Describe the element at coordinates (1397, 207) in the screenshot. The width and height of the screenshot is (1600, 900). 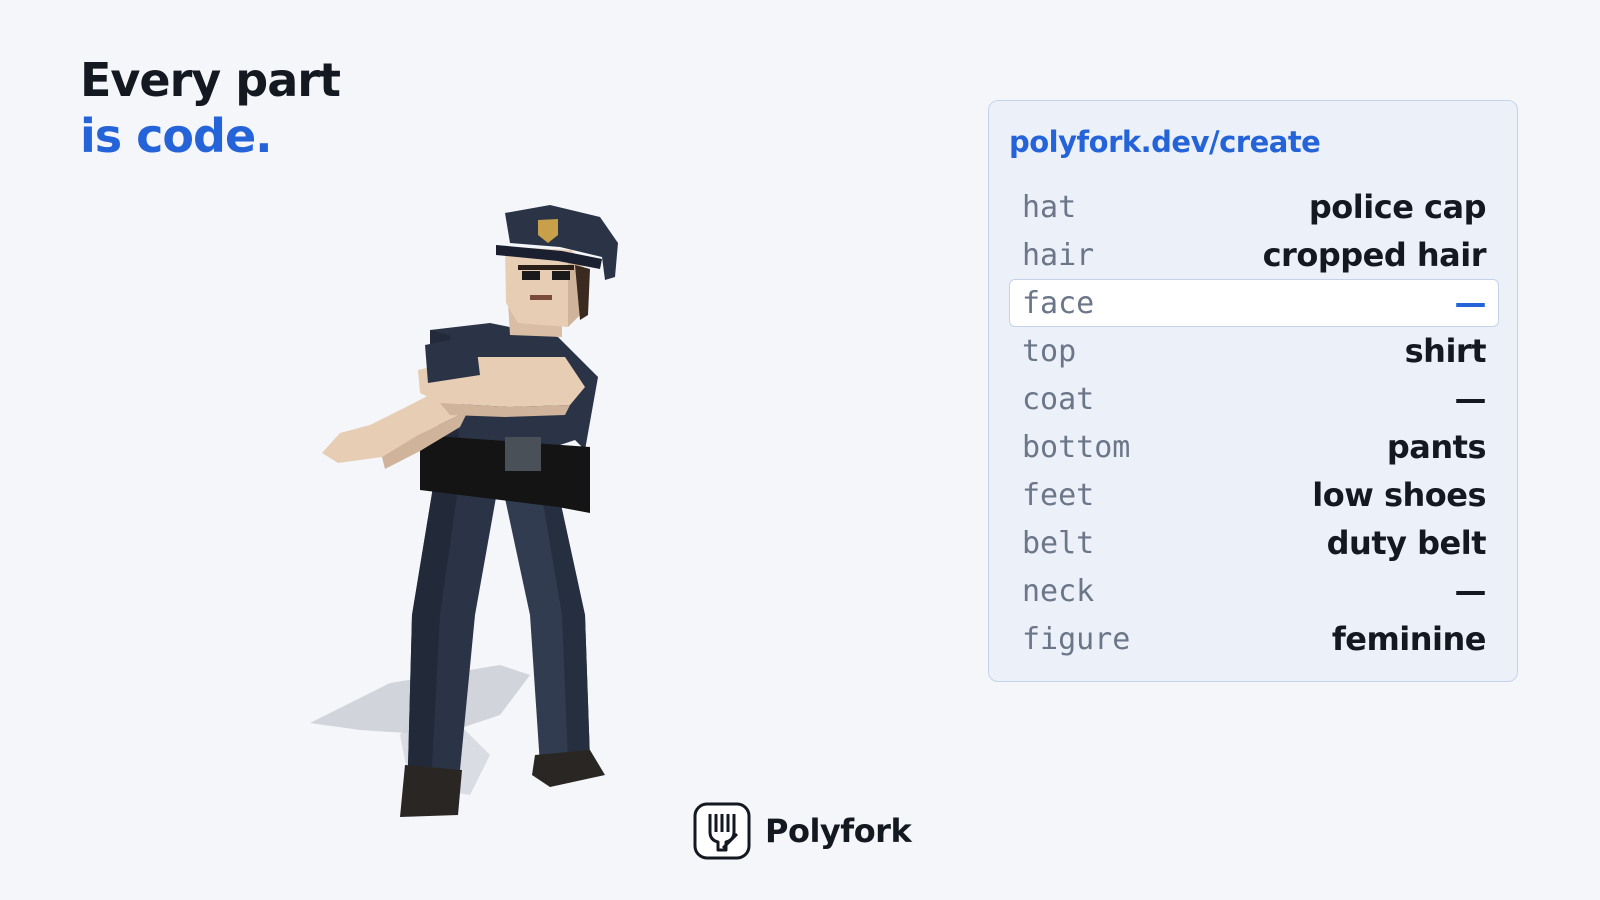
I see `part-value: police cap` at that location.